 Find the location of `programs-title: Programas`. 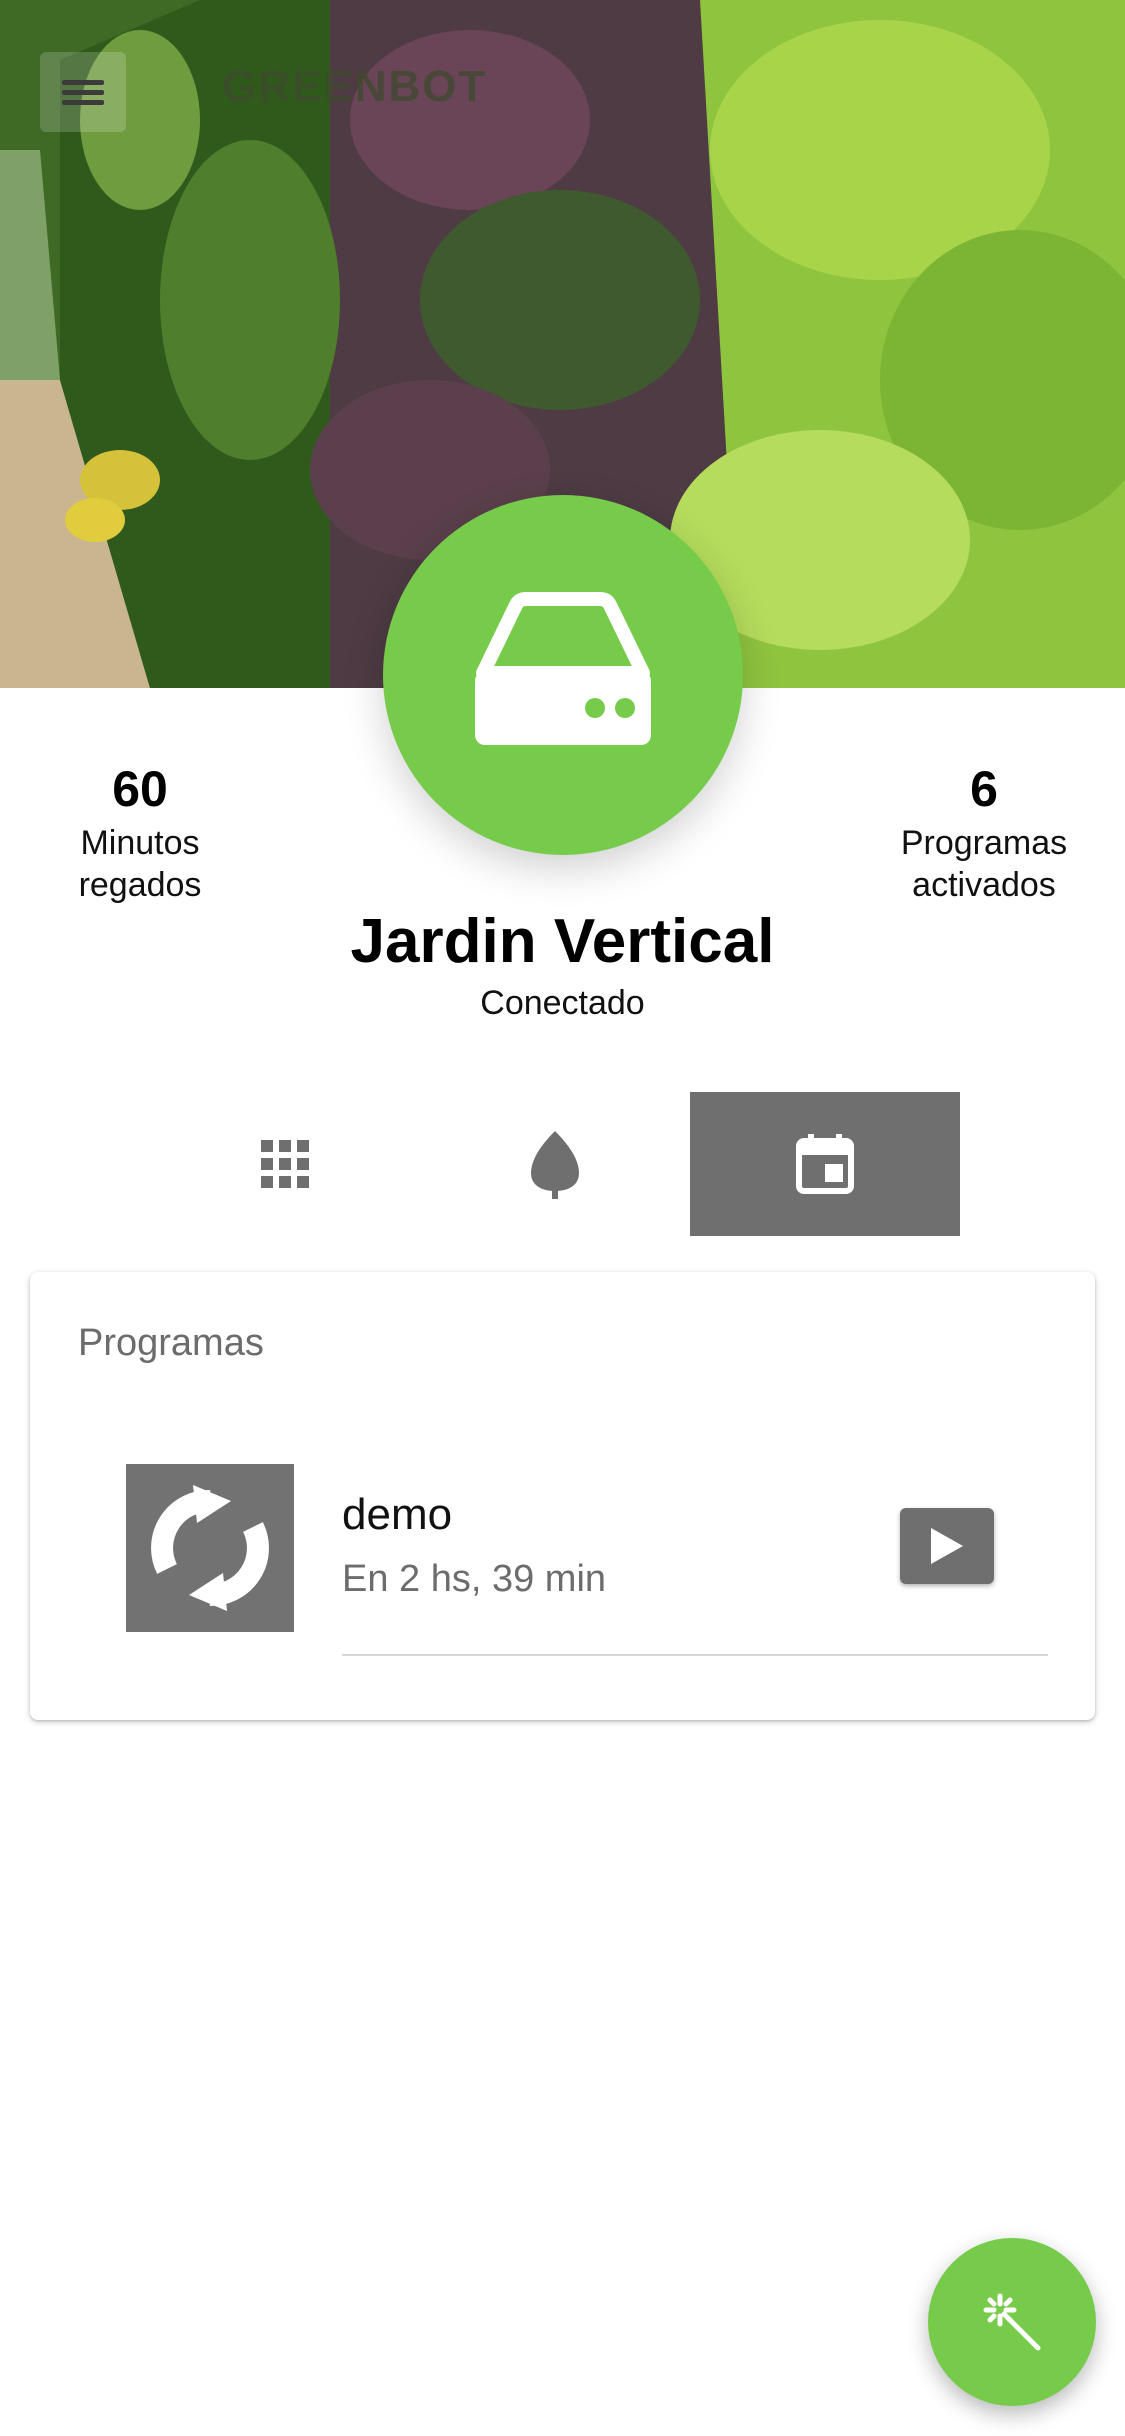

programs-title: Programas is located at coordinates (171, 1343).